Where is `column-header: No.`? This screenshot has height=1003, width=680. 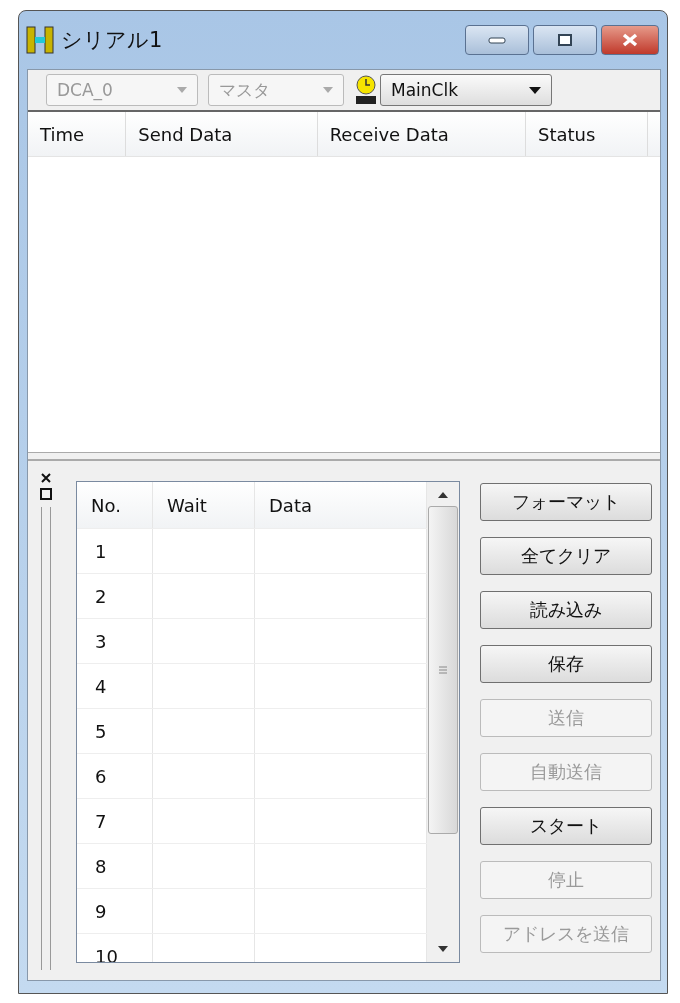 column-header: No. is located at coordinates (115, 505).